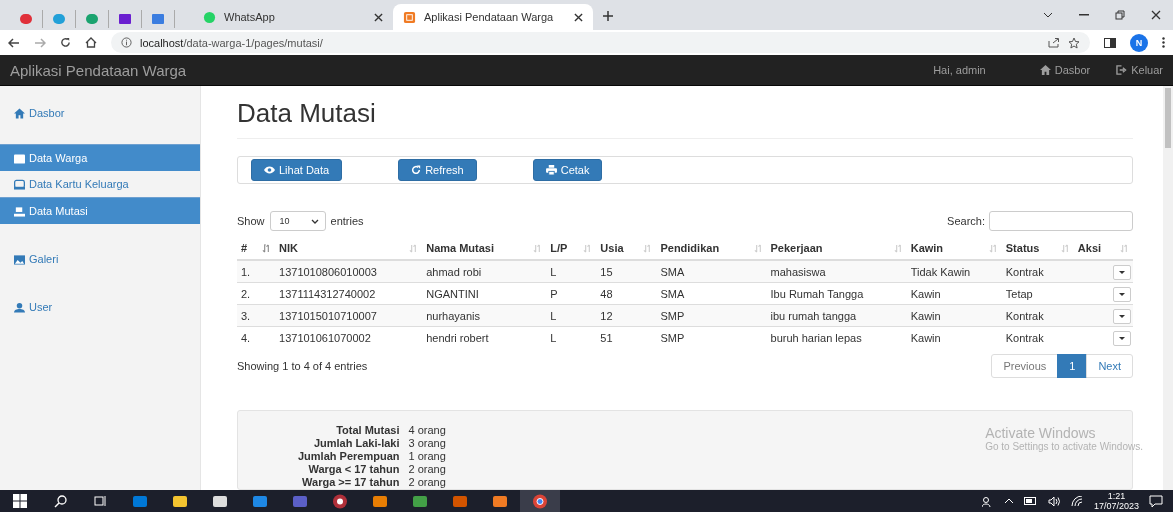 The image size is (1173, 512). Describe the element at coordinates (1077, 501) in the screenshot. I see `wifi-icon` at that location.